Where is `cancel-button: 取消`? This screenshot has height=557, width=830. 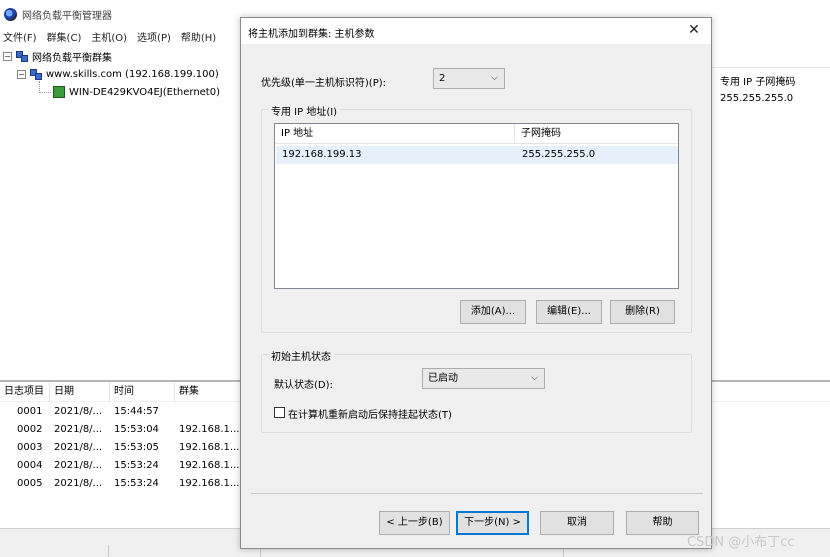
cancel-button: 取消 is located at coordinates (577, 523).